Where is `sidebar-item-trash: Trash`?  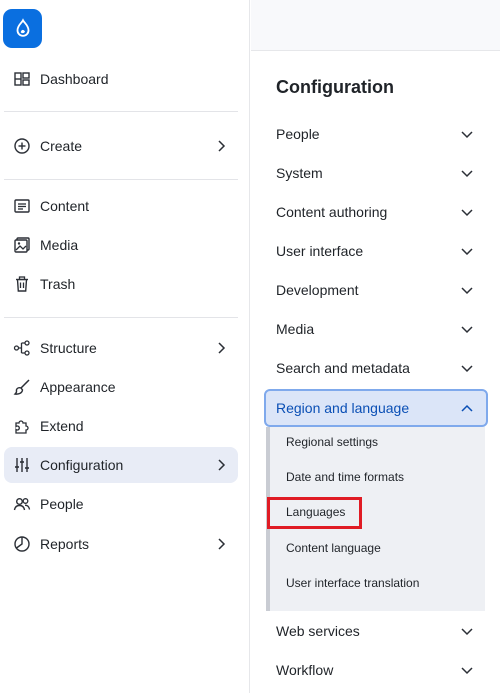 sidebar-item-trash: Trash is located at coordinates (121, 284).